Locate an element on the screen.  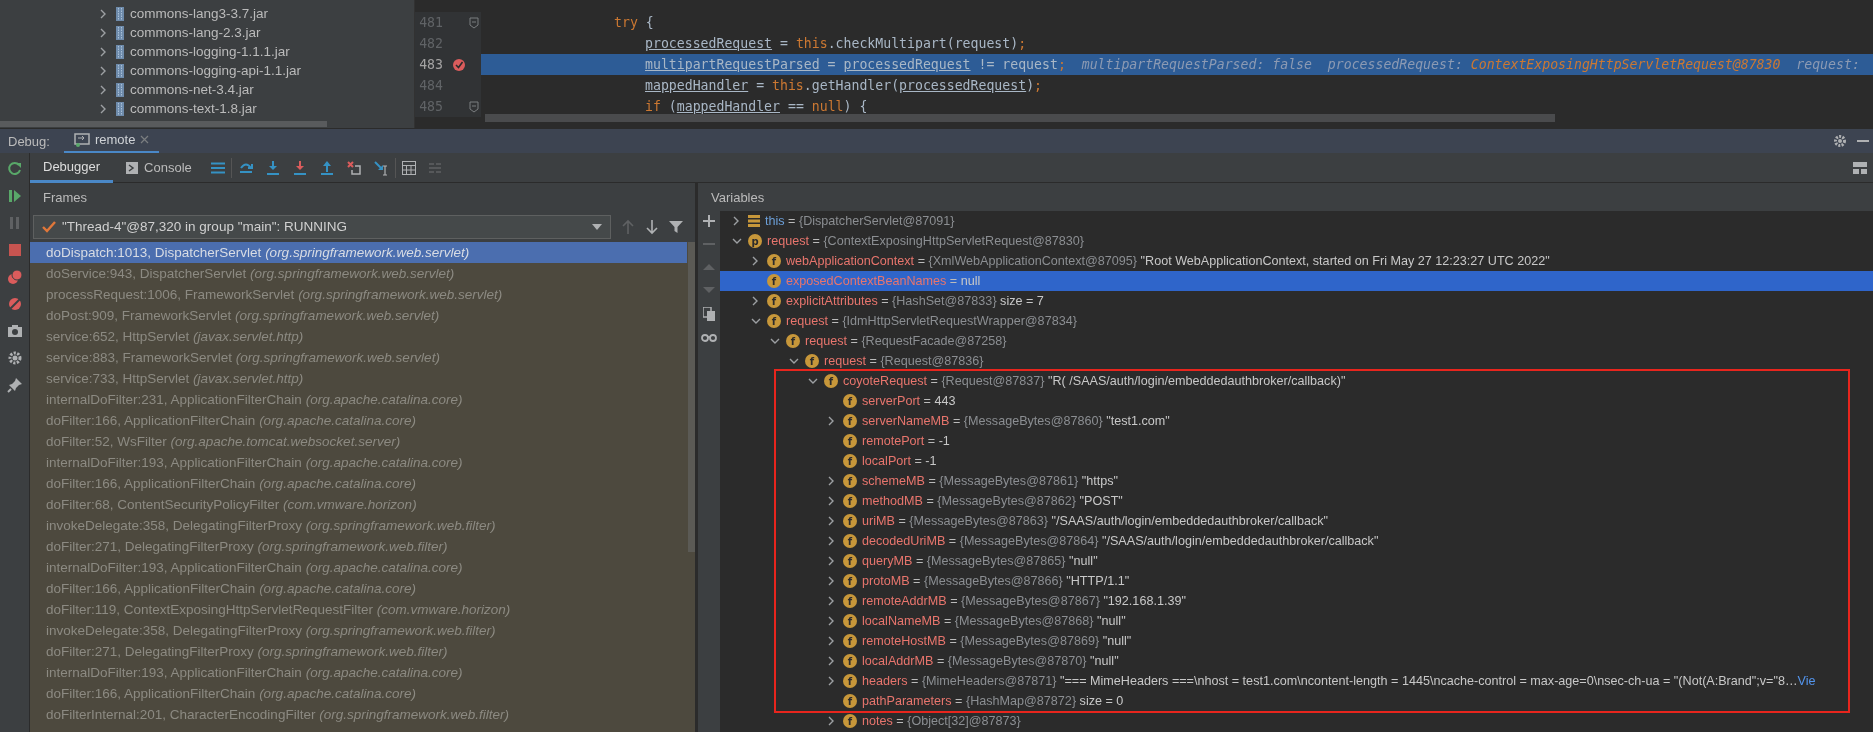
variable-row: p request = {ContextExposingHttpServletRequest@87830} is located at coordinates (909, 241).